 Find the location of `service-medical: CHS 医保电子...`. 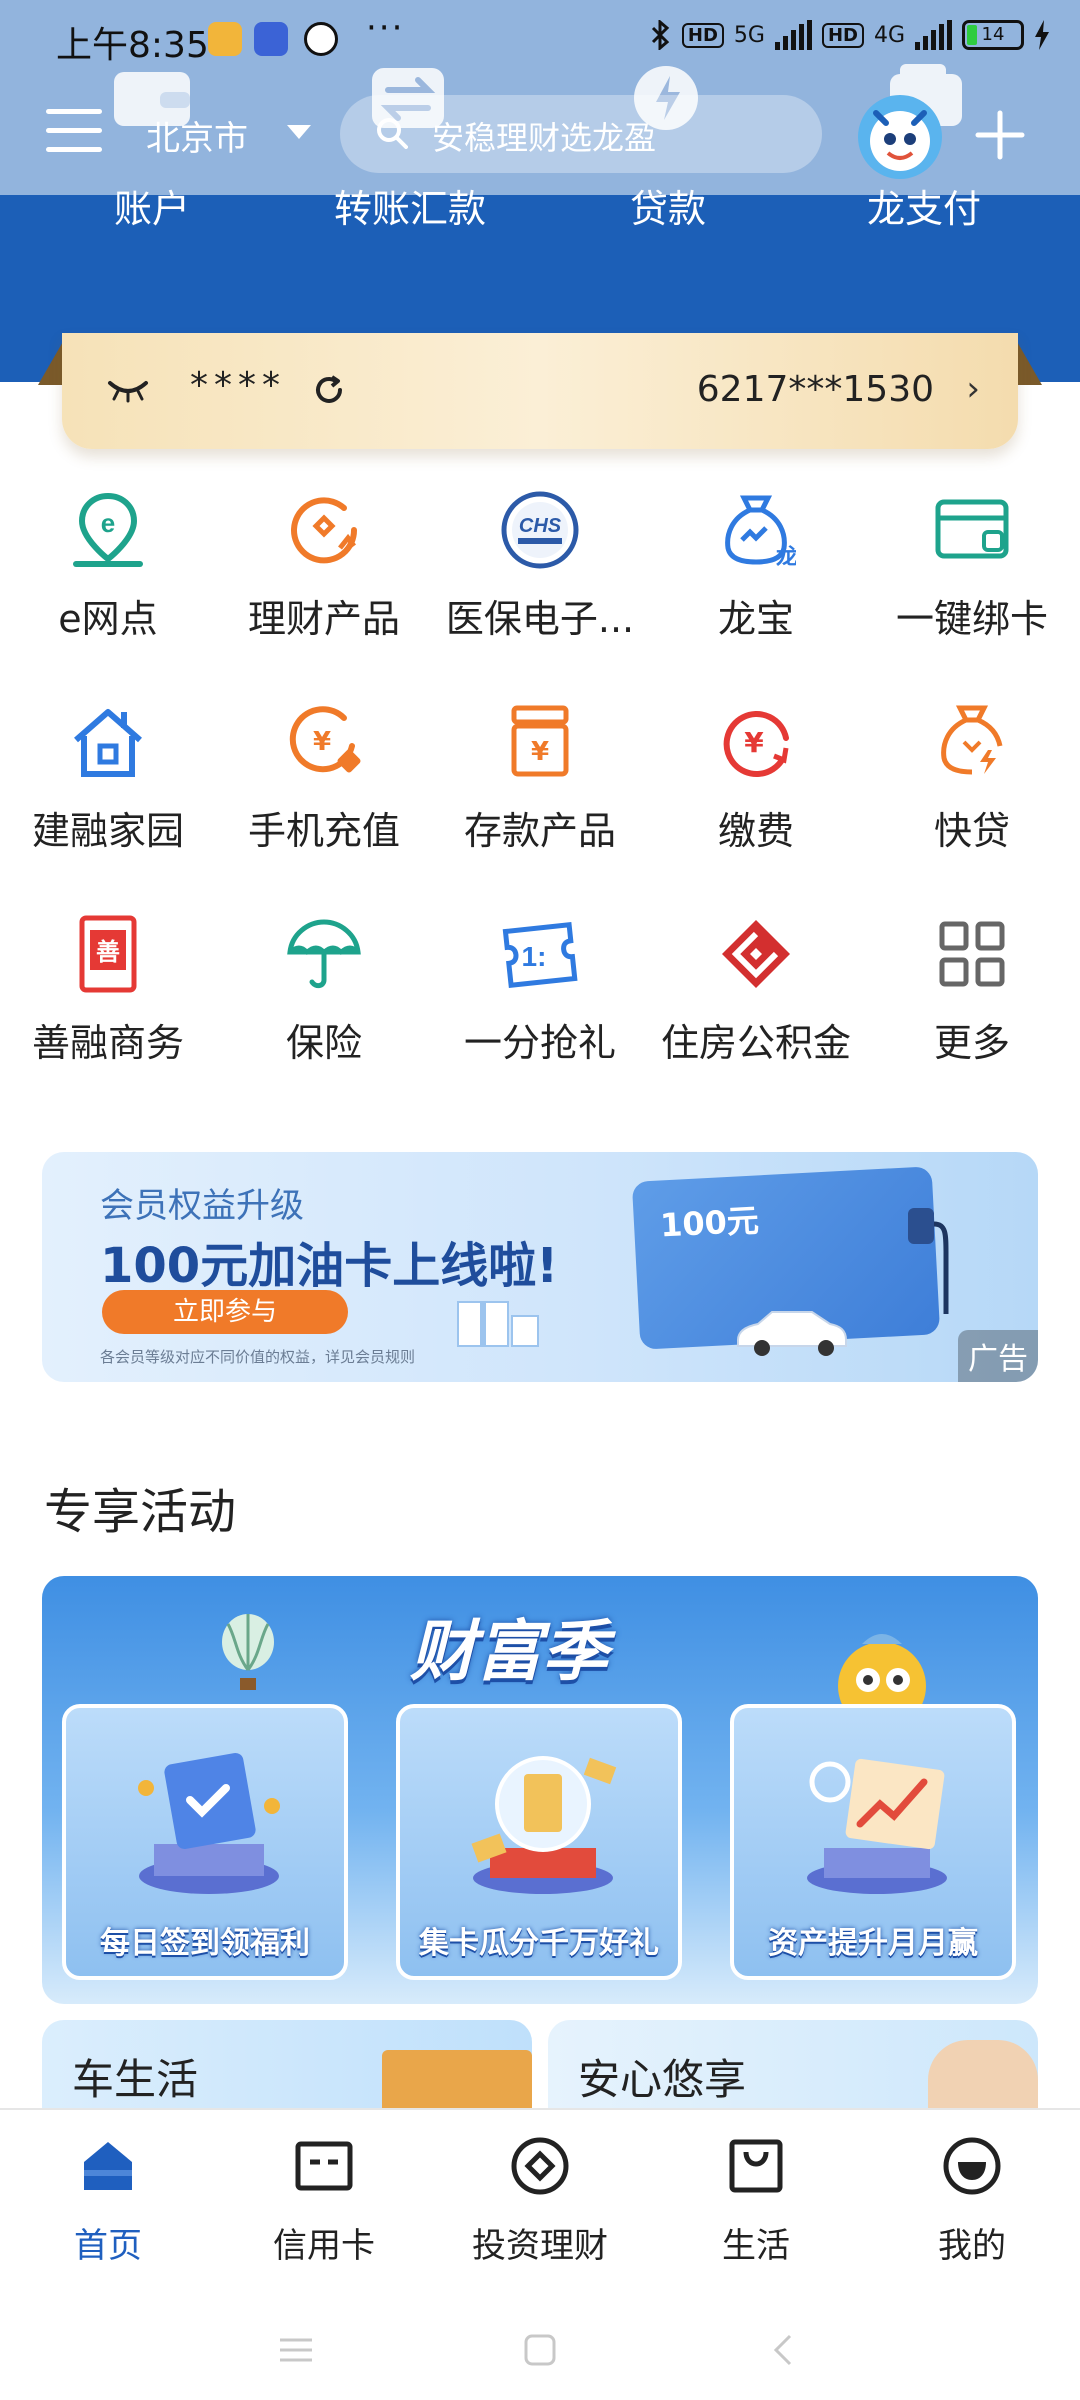

service-medical: CHS 医保电子... is located at coordinates (540, 568).